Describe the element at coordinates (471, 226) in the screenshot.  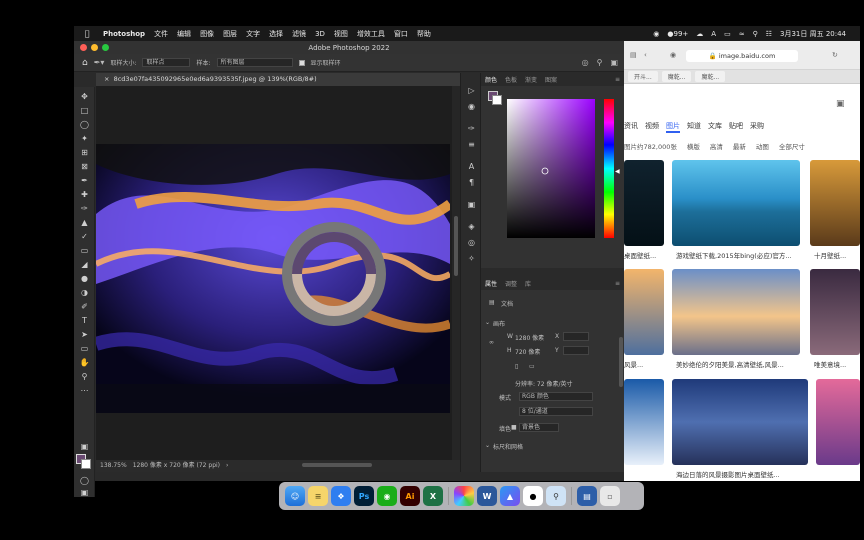
I see `layers-panel-icon: ◈` at that location.